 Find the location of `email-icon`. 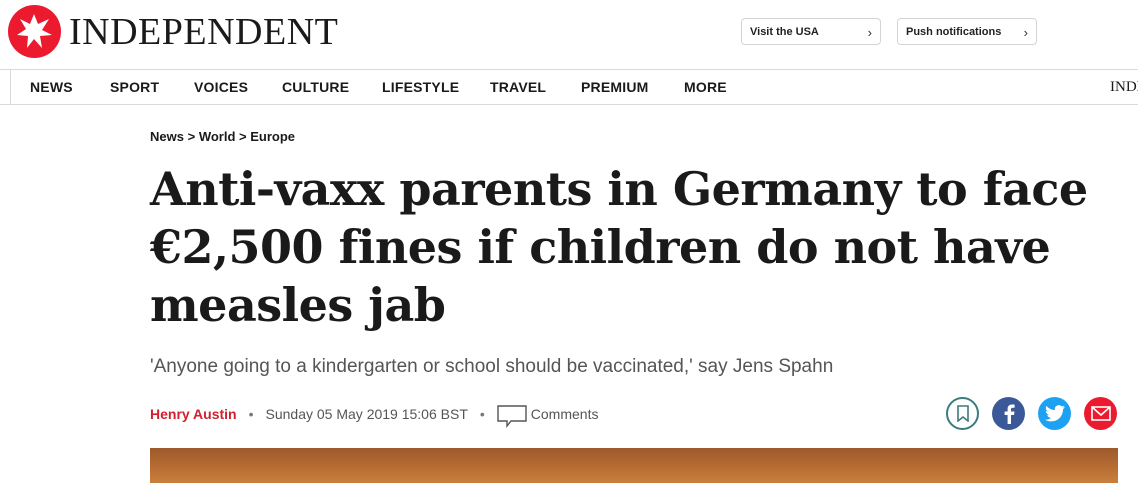

email-icon is located at coordinates (1100, 413).